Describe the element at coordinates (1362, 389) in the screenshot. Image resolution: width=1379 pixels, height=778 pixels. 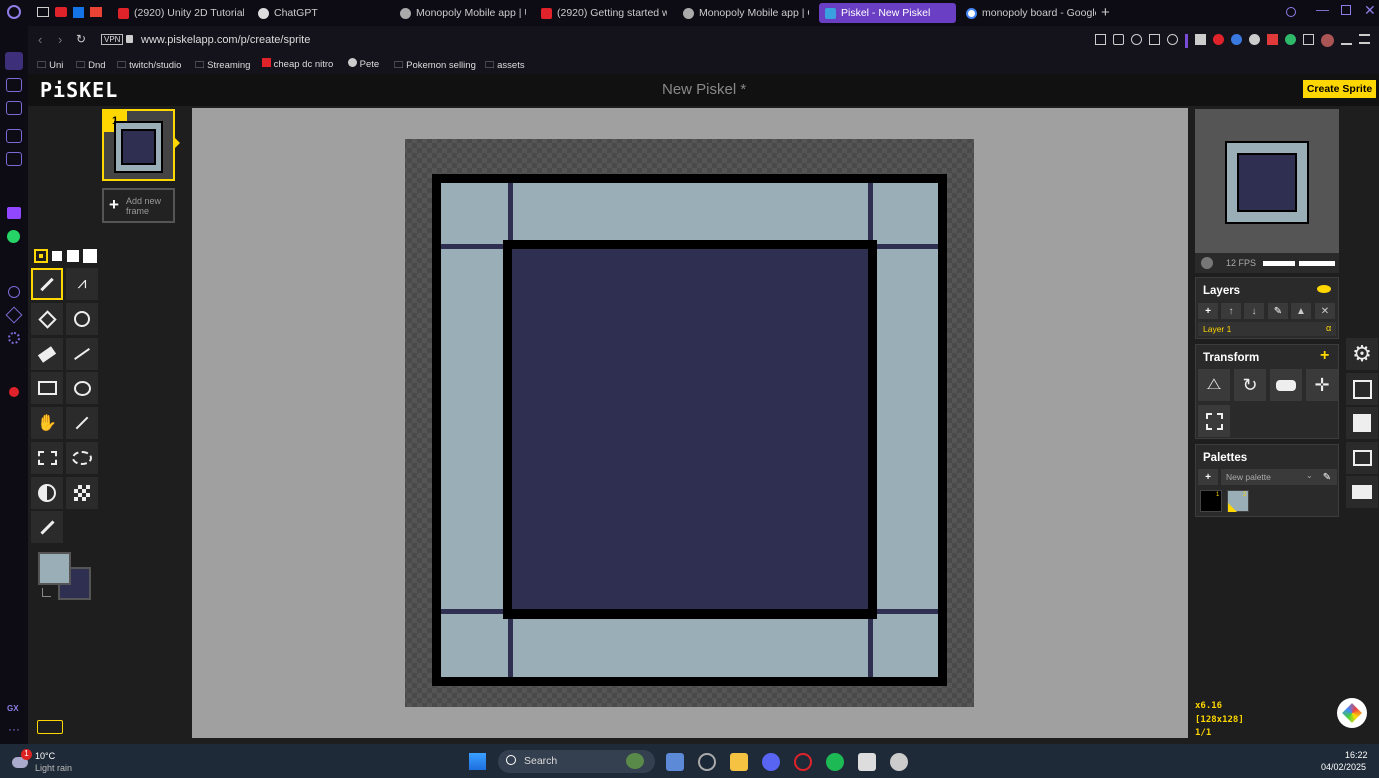
I see `resize-button` at that location.